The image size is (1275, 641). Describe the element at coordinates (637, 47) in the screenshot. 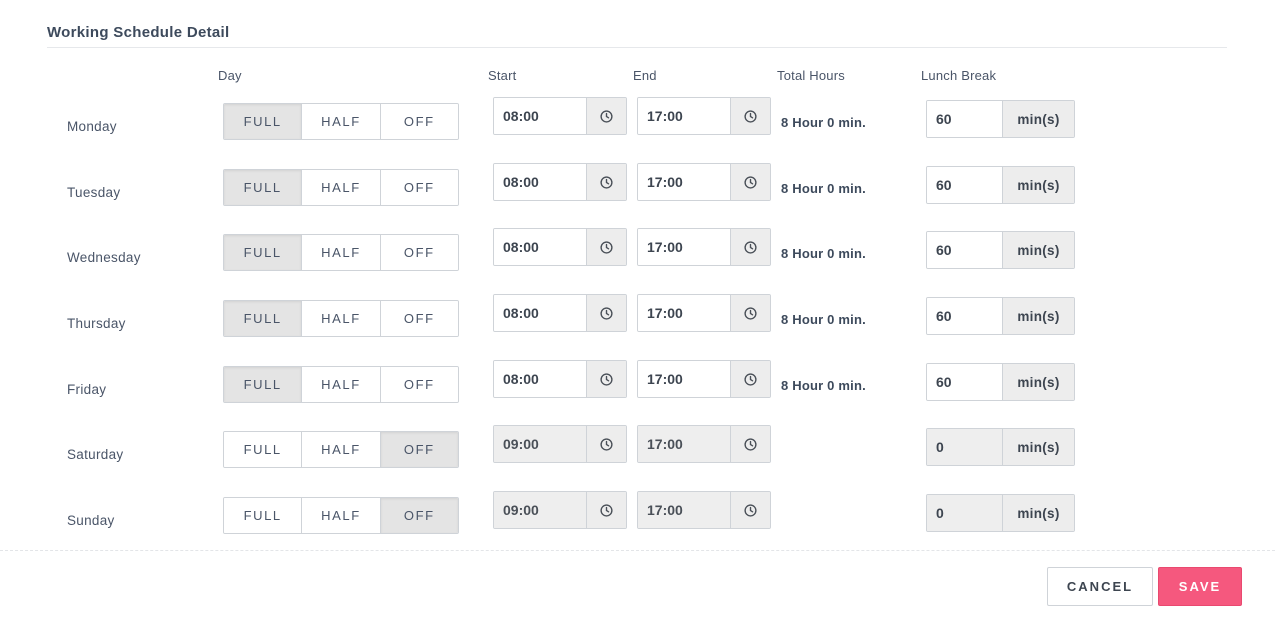

I see `title-divider` at that location.